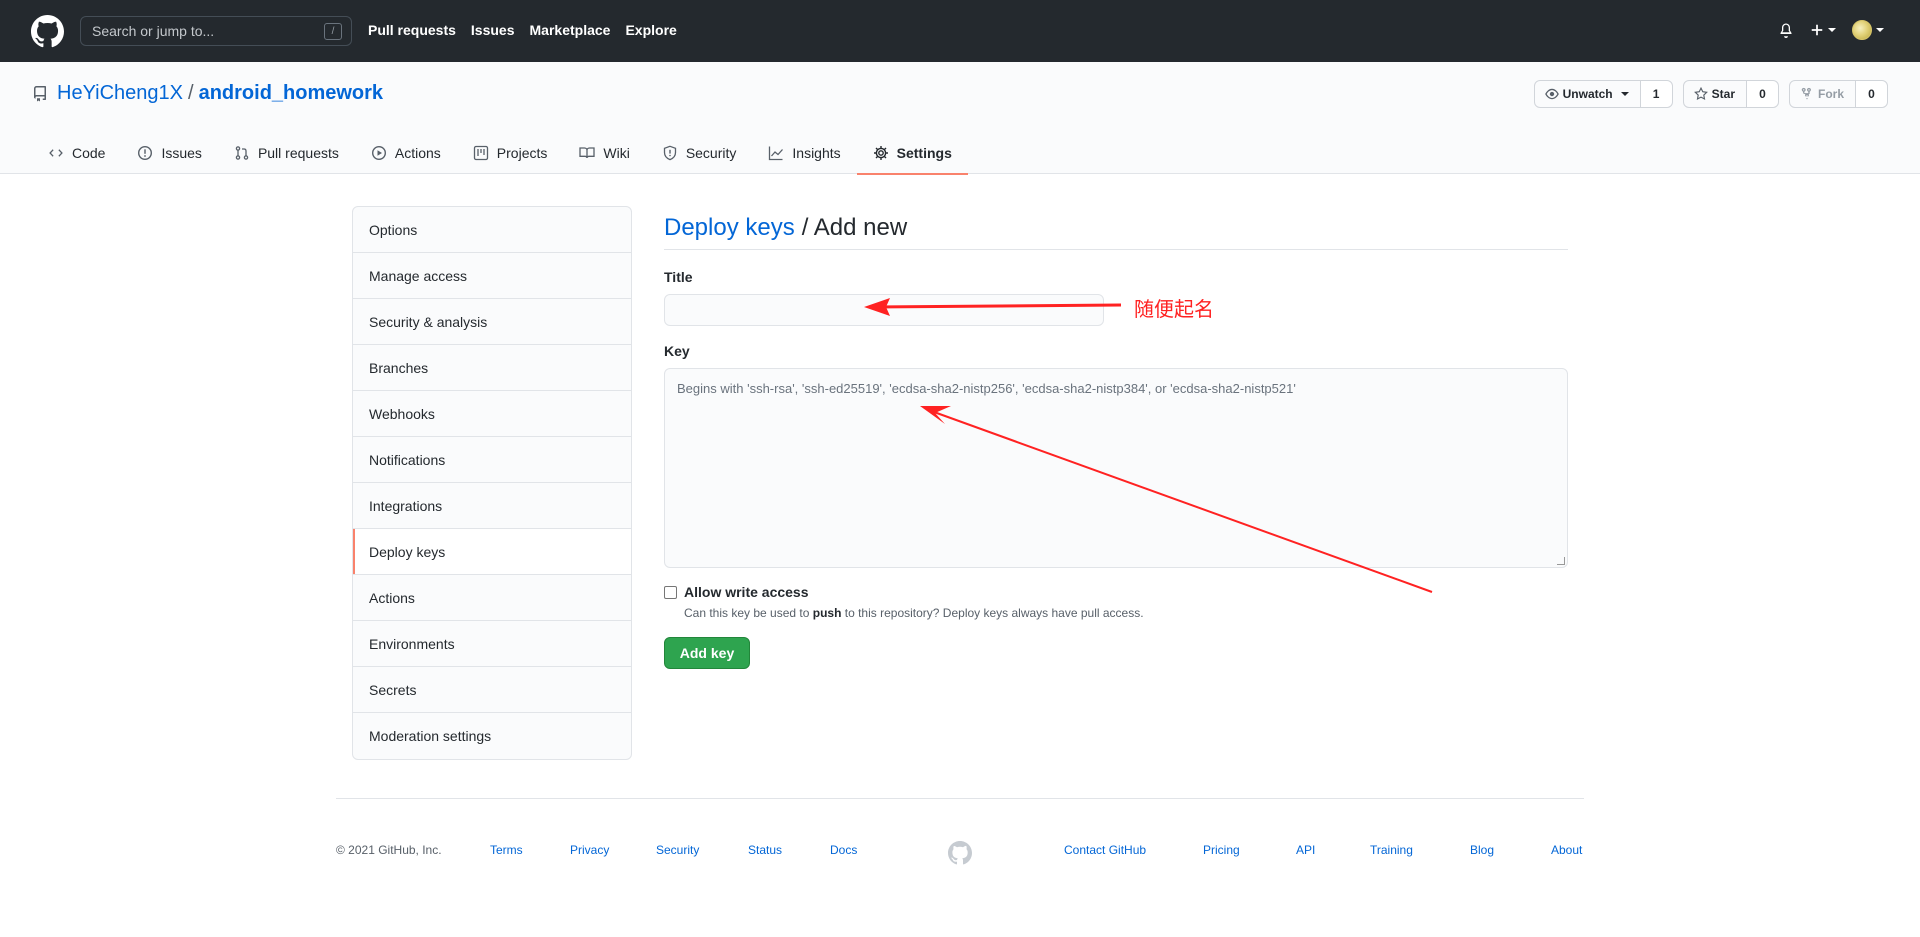  I want to click on tab-wiki: Wiki, so click(604, 153).